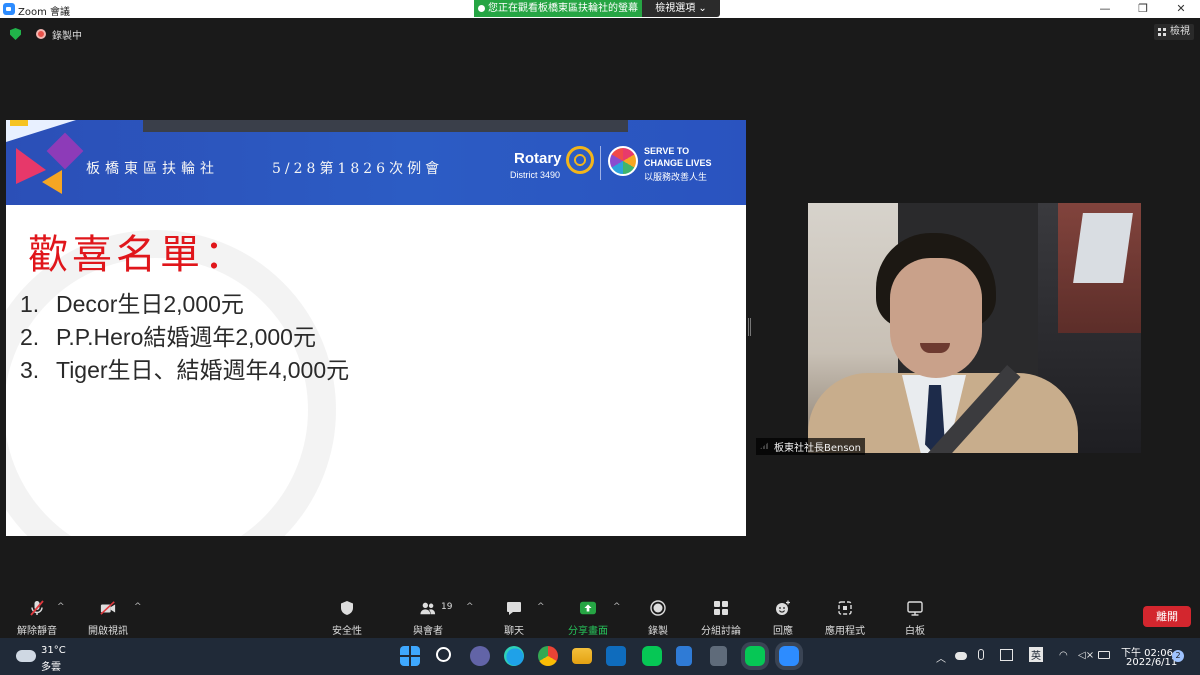 Image resolution: width=1200 pixels, height=675 pixels. What do you see at coordinates (718, 656) in the screenshot?
I see `calculator-icon` at bounding box center [718, 656].